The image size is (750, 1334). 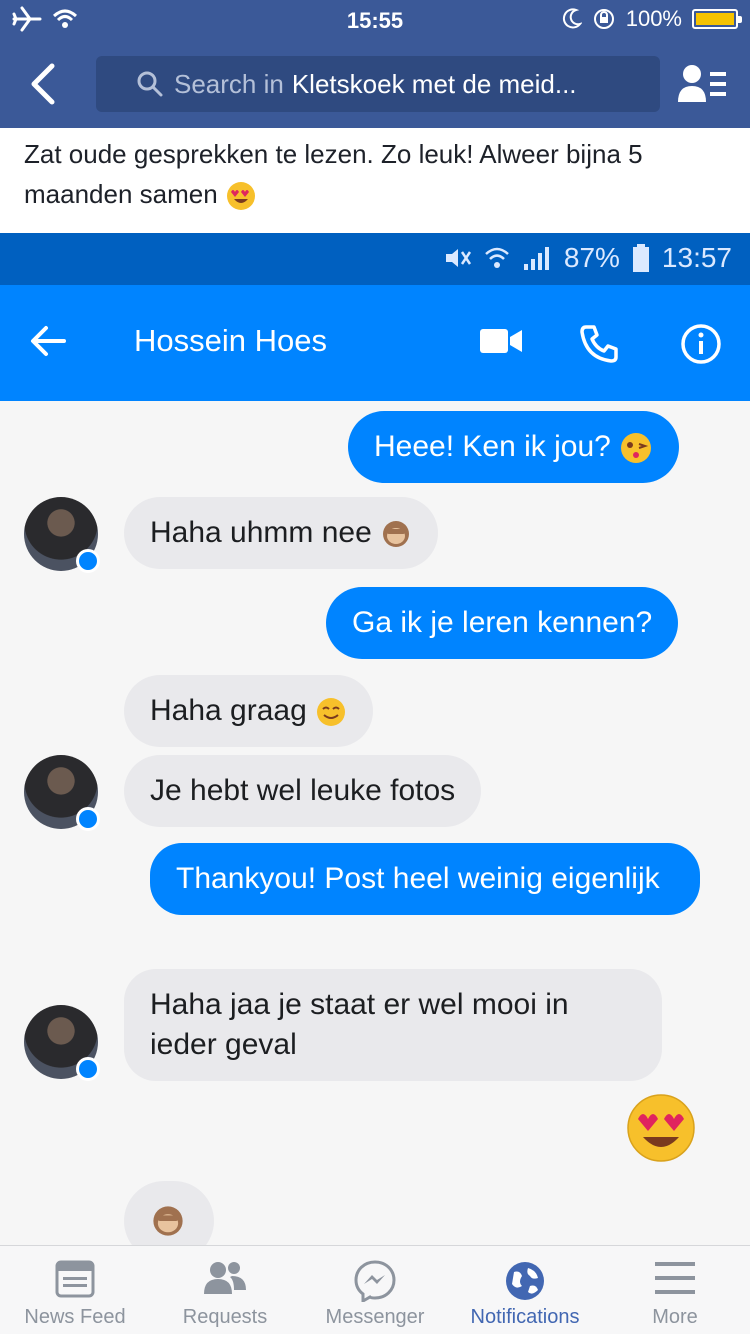 What do you see at coordinates (225, 1278) in the screenshot?
I see `friend-requests-icon` at bounding box center [225, 1278].